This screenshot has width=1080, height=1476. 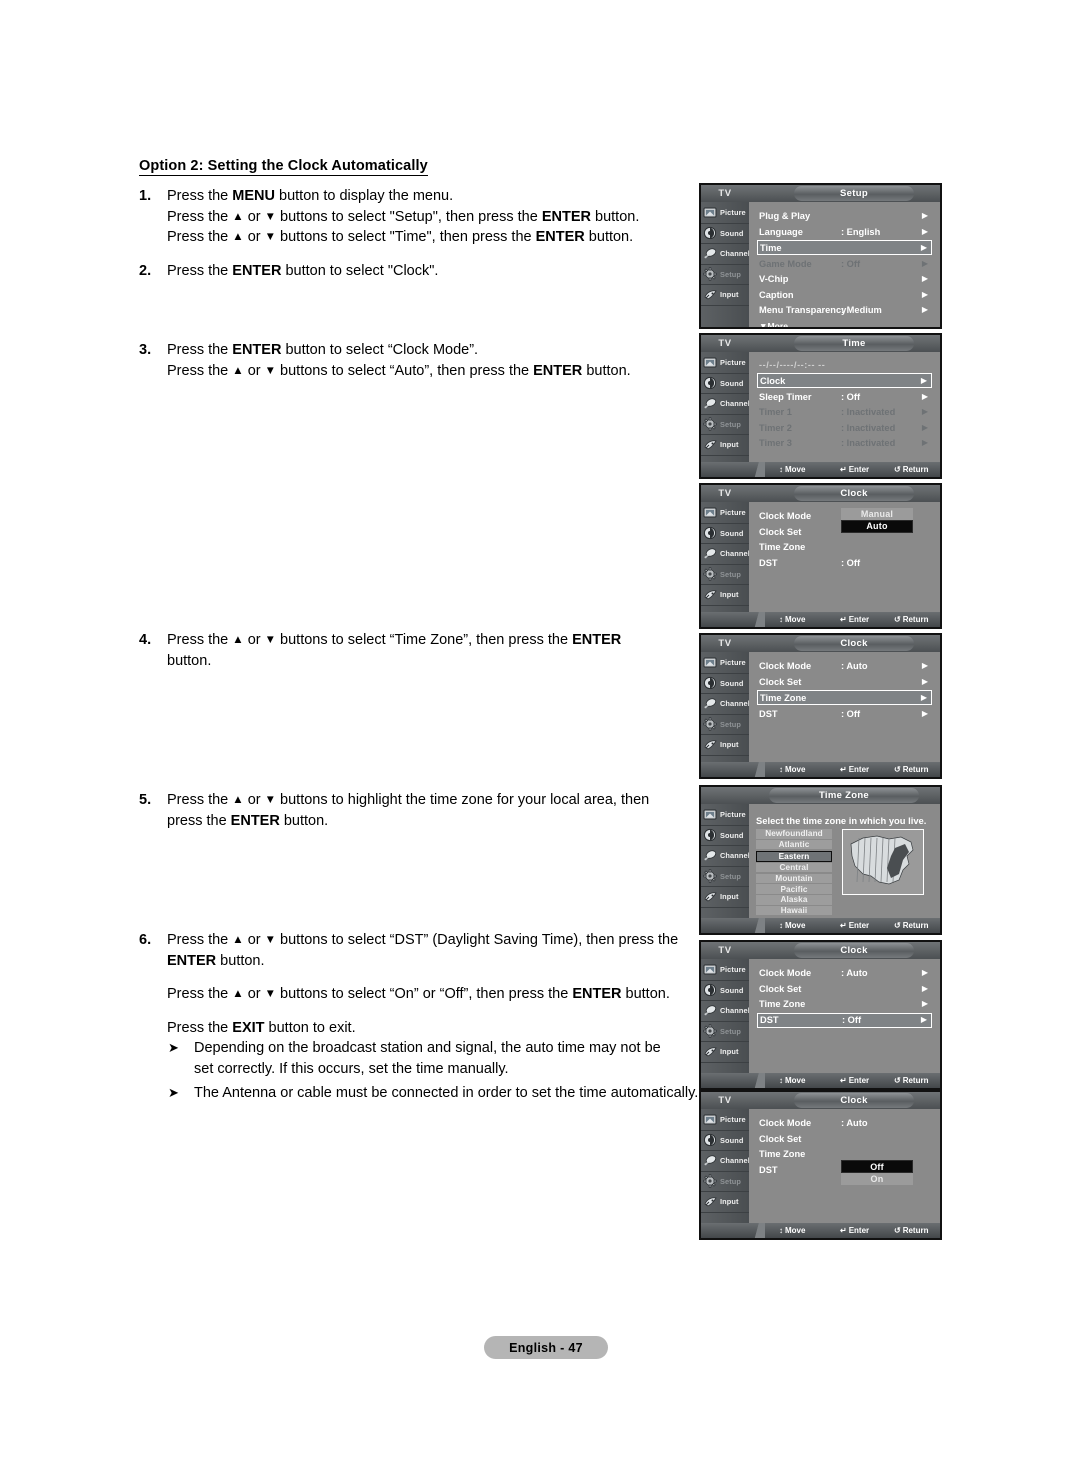 What do you see at coordinates (844, 216) in the screenshot?
I see `menu-row-plug-play: Plug & Play ▶` at bounding box center [844, 216].